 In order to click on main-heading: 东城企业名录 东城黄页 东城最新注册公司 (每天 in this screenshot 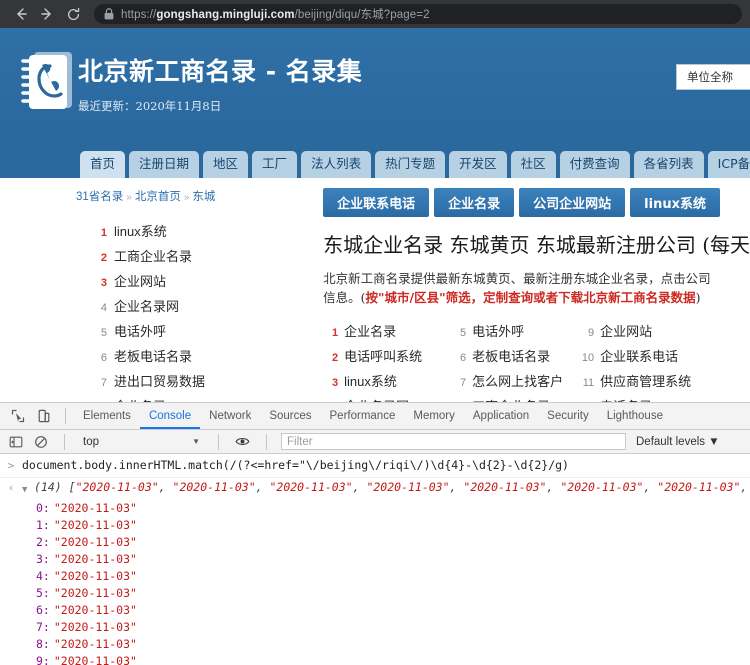, I will do `click(536, 245)`.